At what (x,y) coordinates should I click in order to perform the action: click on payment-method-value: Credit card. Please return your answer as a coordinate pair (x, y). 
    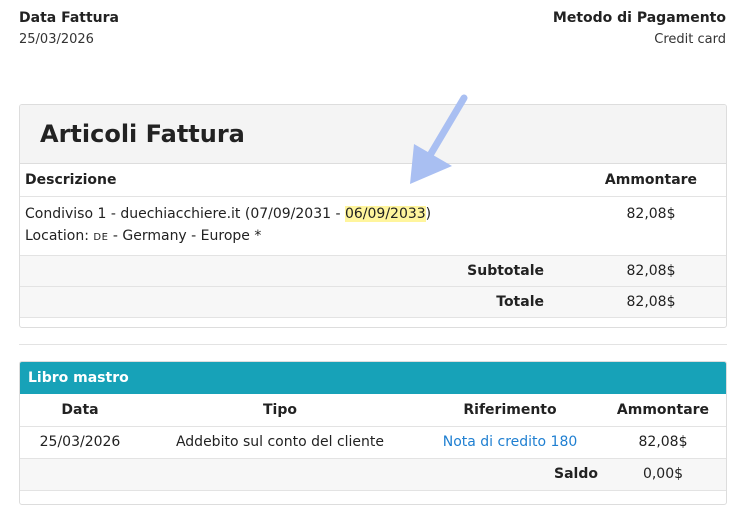
    Looking at the image, I should click on (690, 39).